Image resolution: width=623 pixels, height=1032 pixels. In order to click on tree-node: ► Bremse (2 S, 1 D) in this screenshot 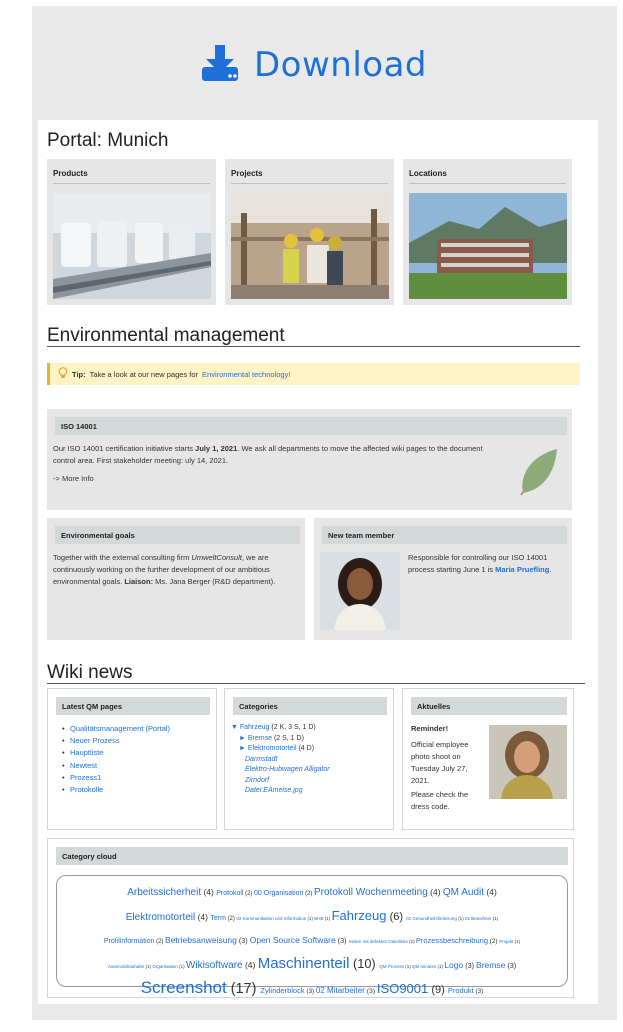, I will do `click(280, 739)`.